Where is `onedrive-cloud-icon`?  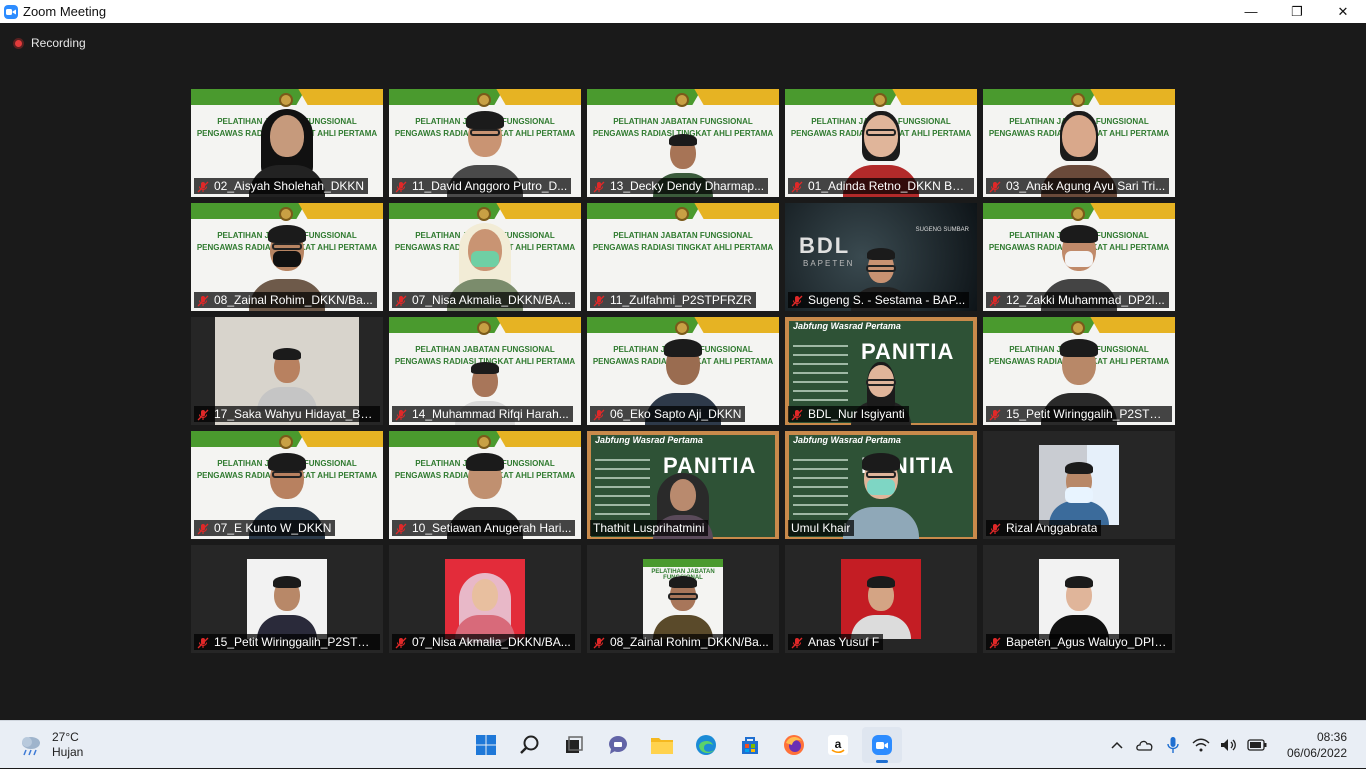 onedrive-cloud-icon is located at coordinates (1145, 745).